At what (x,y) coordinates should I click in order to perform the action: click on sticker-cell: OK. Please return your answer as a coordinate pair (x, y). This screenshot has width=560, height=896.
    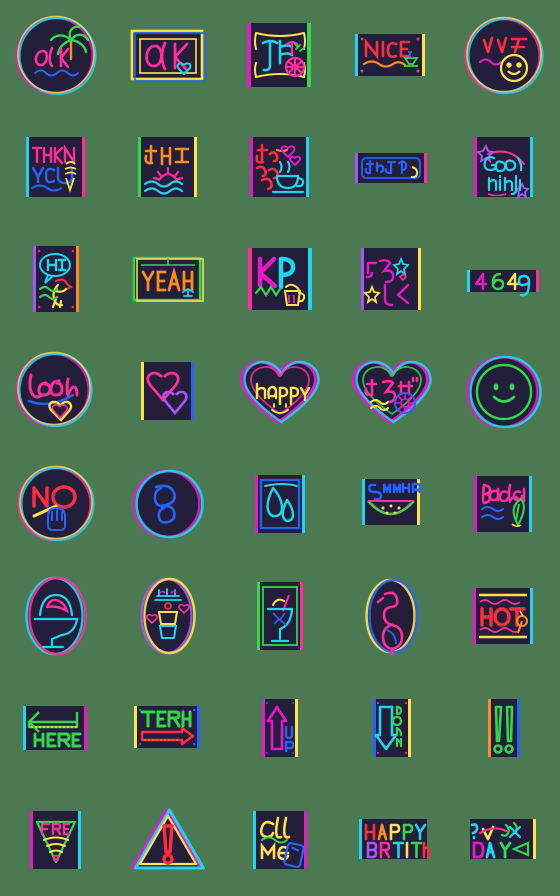
    Looking at the image, I should click on (168, 56).